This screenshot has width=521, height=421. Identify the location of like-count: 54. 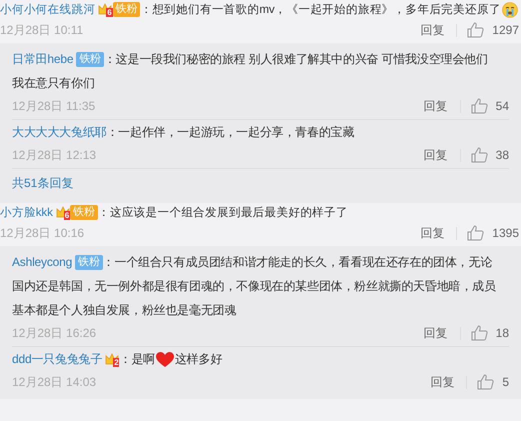
(502, 106).